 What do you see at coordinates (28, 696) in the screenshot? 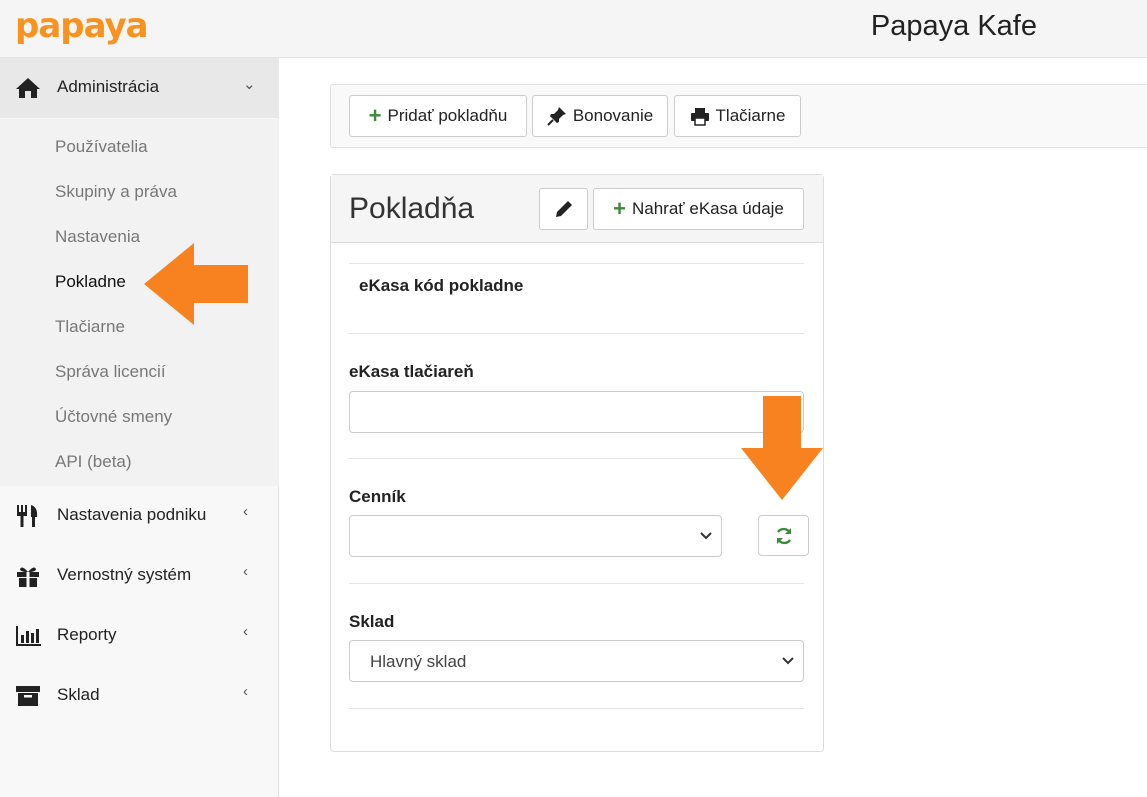
I see `archive-box-icon` at bounding box center [28, 696].